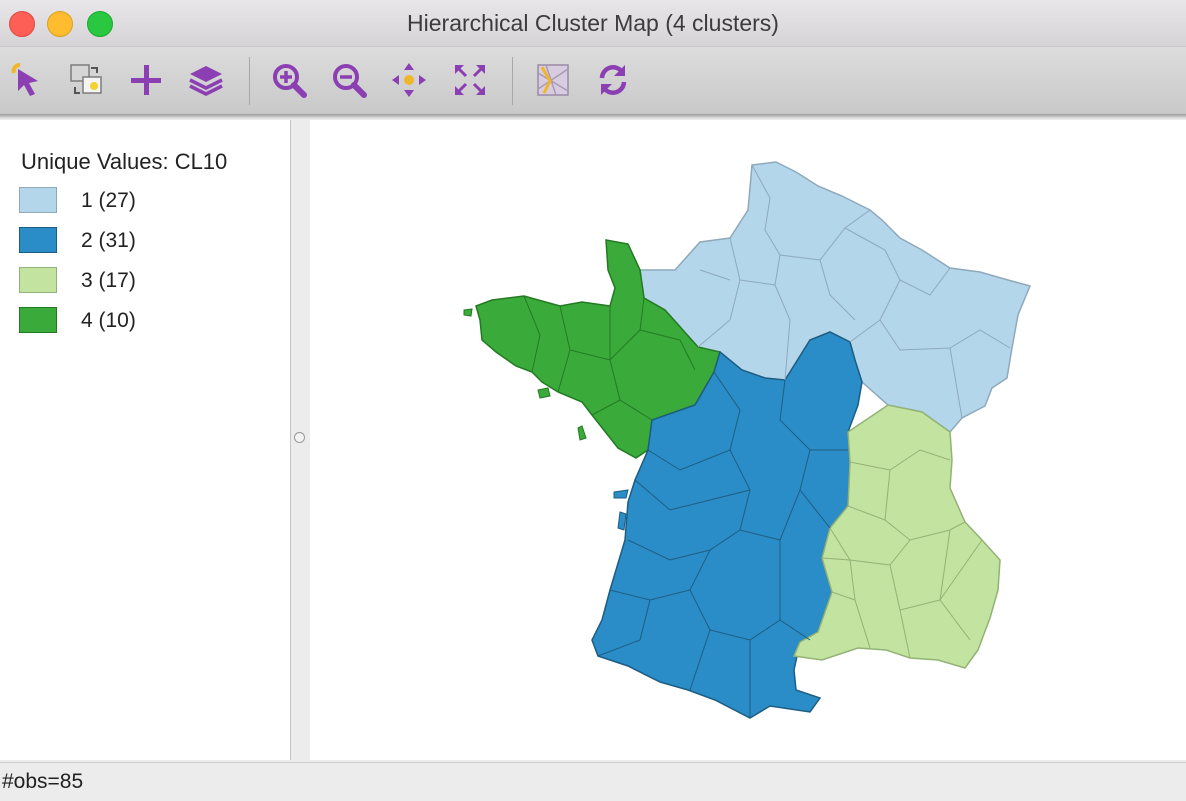  What do you see at coordinates (582, 433) in the screenshot?
I see `island-noirmoutier` at bounding box center [582, 433].